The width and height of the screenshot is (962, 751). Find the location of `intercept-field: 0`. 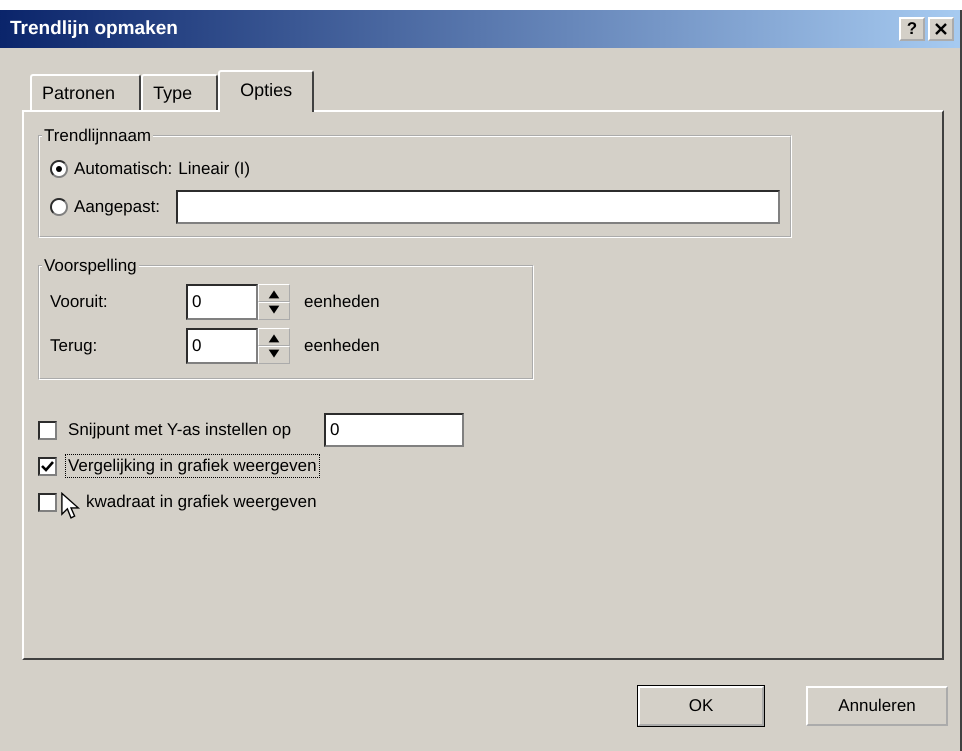

intercept-field: 0 is located at coordinates (394, 430).